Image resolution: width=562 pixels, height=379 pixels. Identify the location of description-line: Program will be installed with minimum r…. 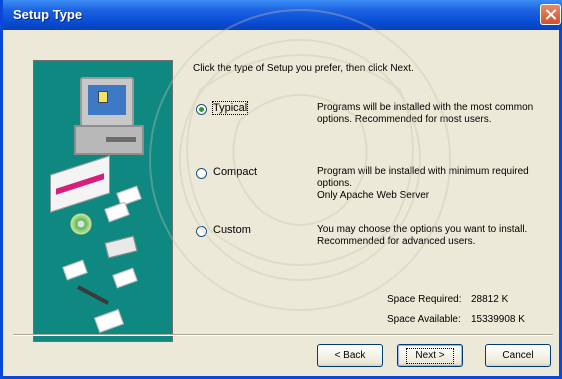
(423, 171).